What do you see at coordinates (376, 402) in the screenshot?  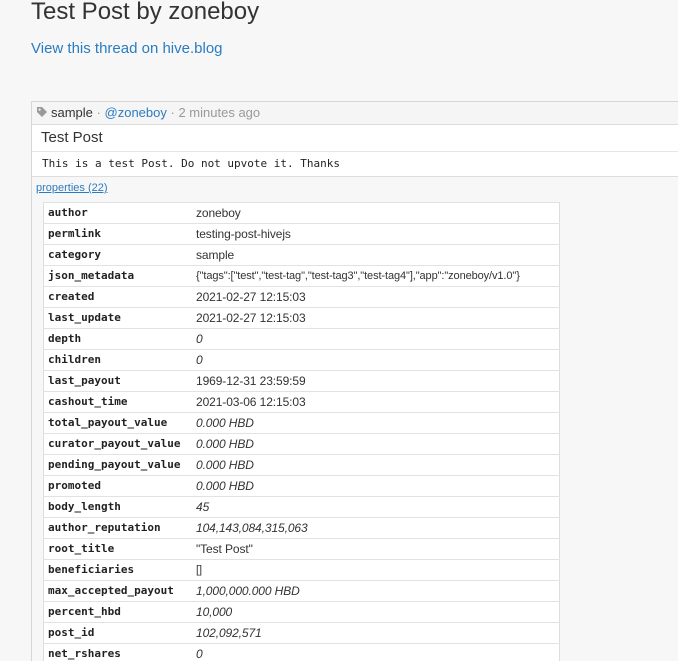 I see `property-value: 2021-03-06 12:15:03` at bounding box center [376, 402].